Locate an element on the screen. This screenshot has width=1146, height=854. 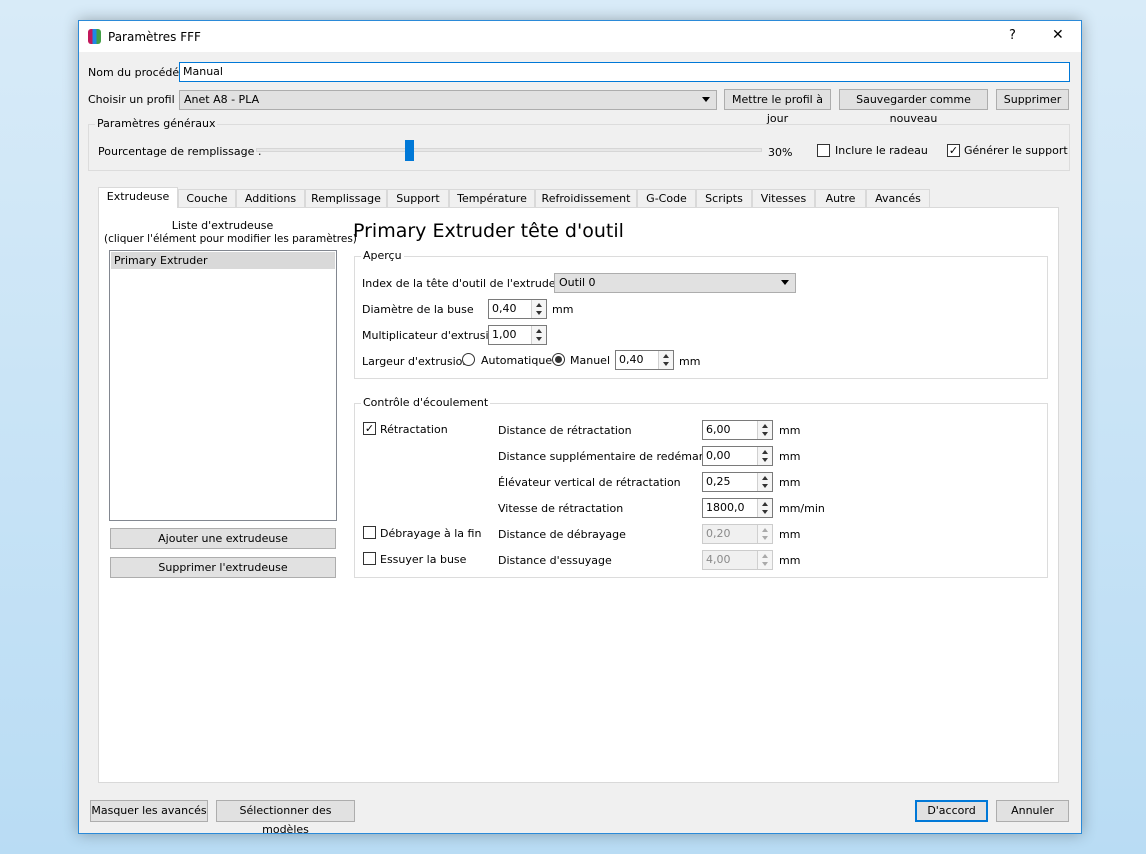
delete-profile-button: Supprimer is located at coordinates (1032, 99).